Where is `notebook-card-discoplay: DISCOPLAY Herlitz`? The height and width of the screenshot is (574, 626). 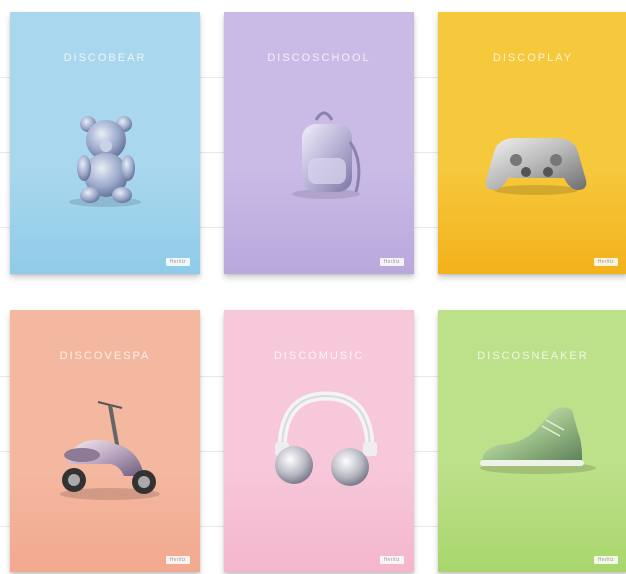 notebook-card-discoplay: DISCOPLAY Herlitz is located at coordinates (532, 143).